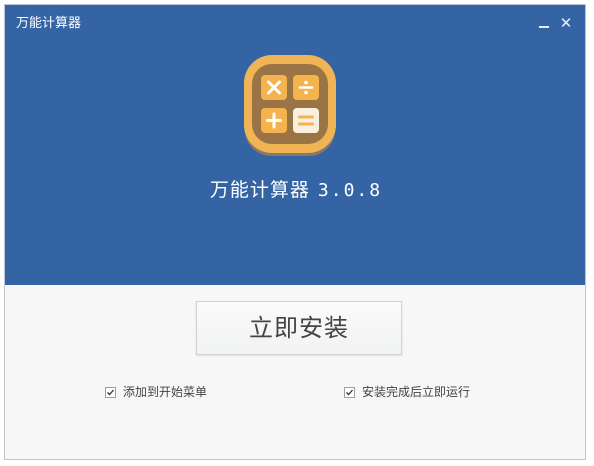  Describe the element at coordinates (544, 27) in the screenshot. I see `minimize-icon` at that location.